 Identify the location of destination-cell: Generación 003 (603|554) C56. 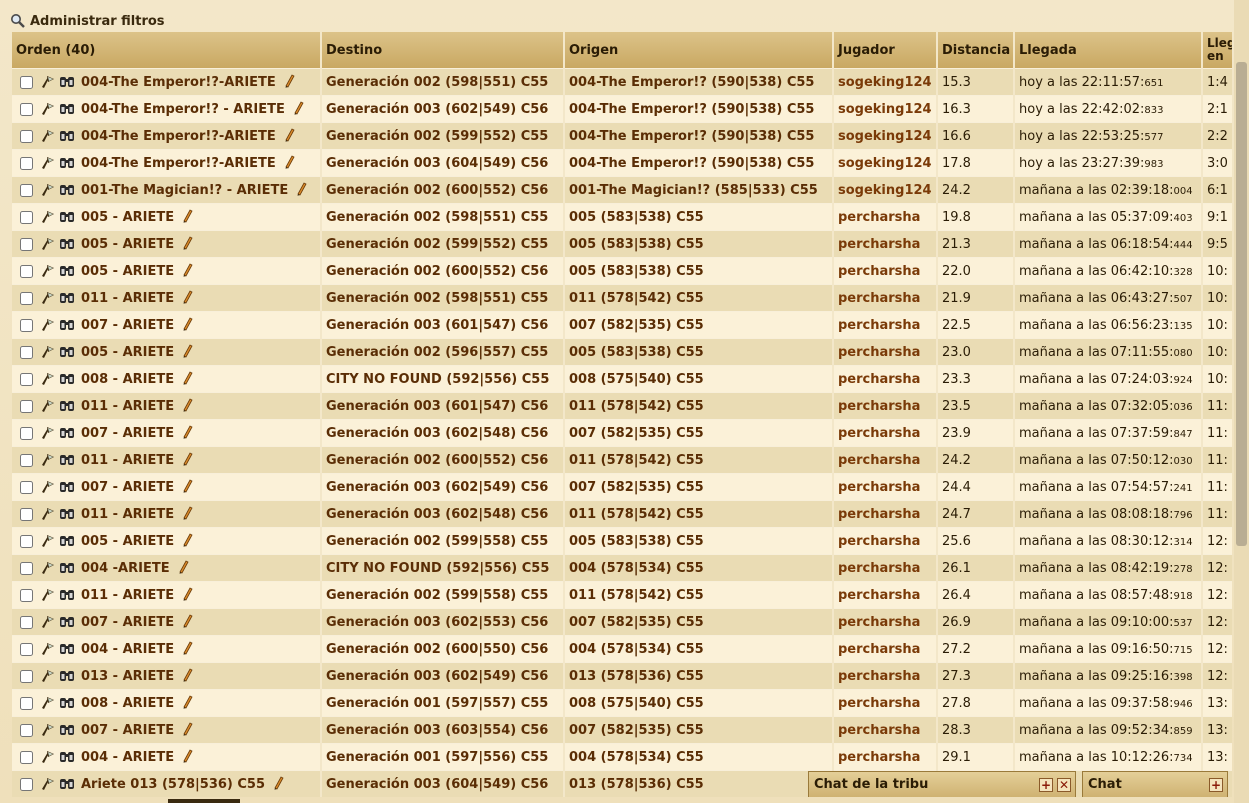
(443, 730).